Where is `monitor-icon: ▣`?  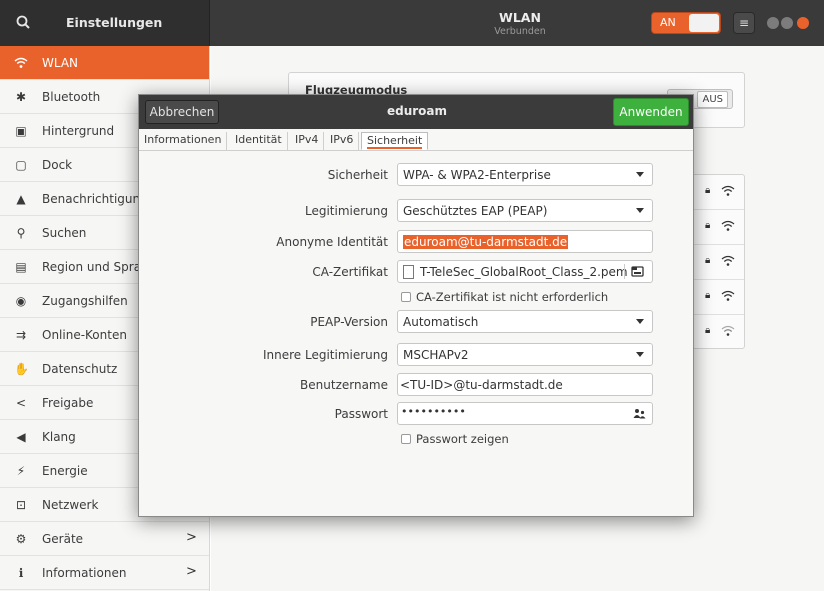
monitor-icon: ▣ is located at coordinates (21, 131).